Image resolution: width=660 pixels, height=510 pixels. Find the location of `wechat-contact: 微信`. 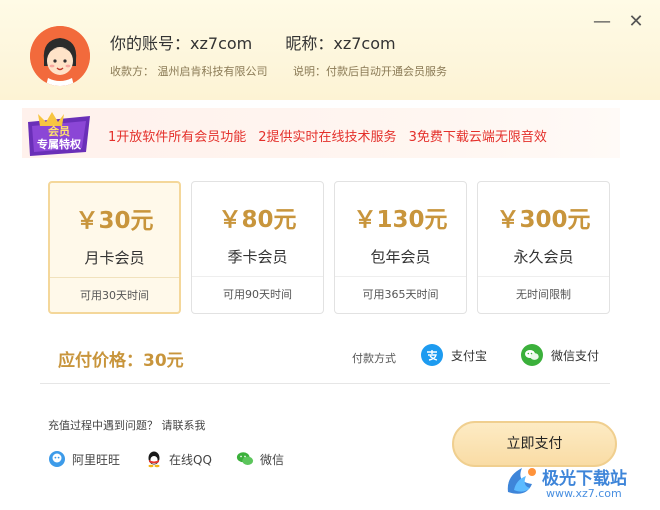

wechat-contact: 微信 is located at coordinates (260, 459).